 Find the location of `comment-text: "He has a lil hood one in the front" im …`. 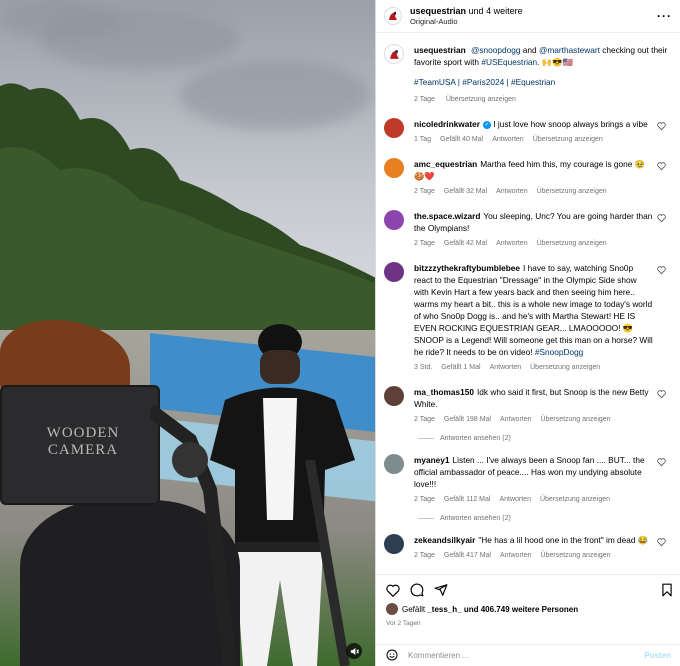

comment-text: "He has a lil hood one in the front" im … is located at coordinates (563, 540).